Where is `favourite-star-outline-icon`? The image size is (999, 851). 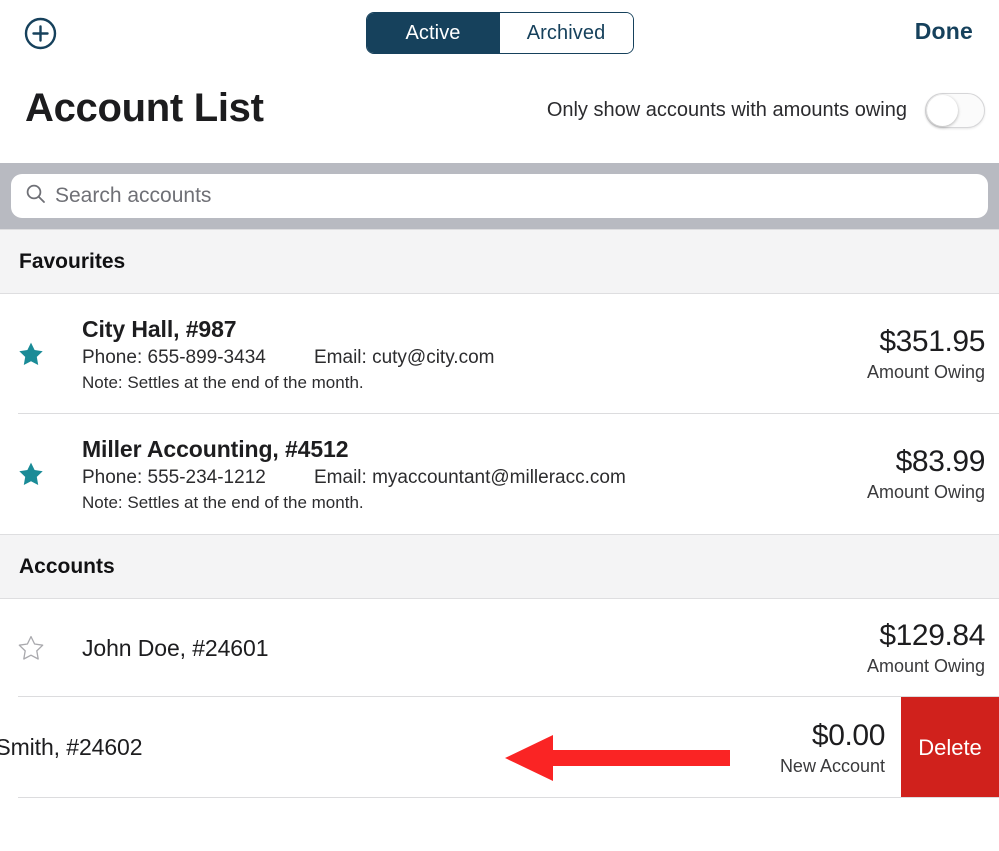 favourite-star-outline-icon is located at coordinates (35, 648).